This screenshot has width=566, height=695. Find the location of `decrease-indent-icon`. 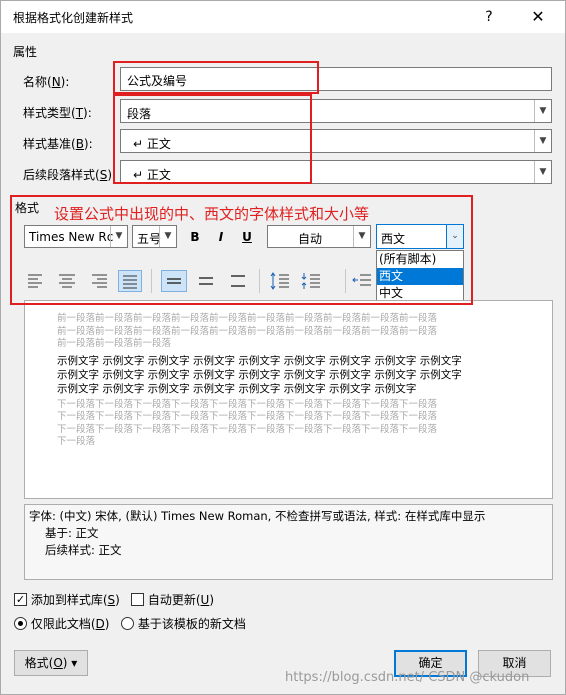

decrease-indent-icon is located at coordinates (362, 281).